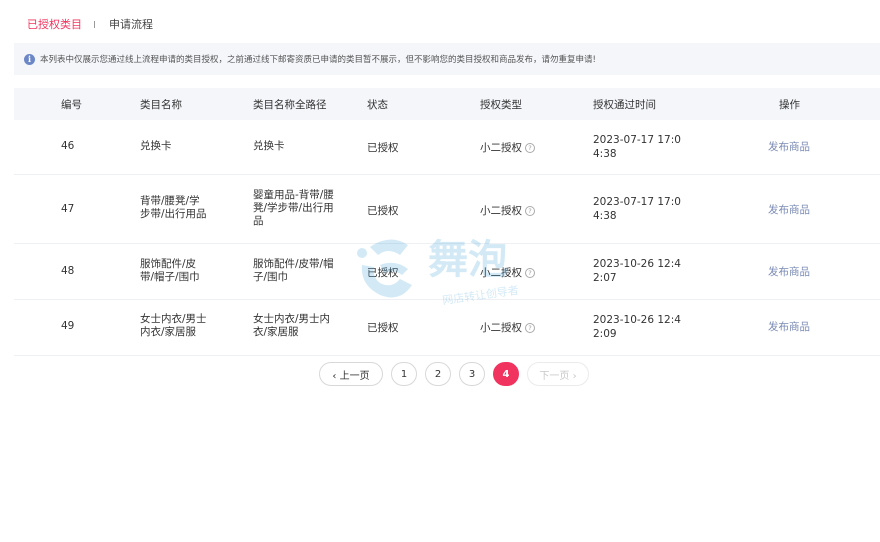 The height and width of the screenshot is (542, 880). I want to click on page-1-button: 1, so click(404, 374).